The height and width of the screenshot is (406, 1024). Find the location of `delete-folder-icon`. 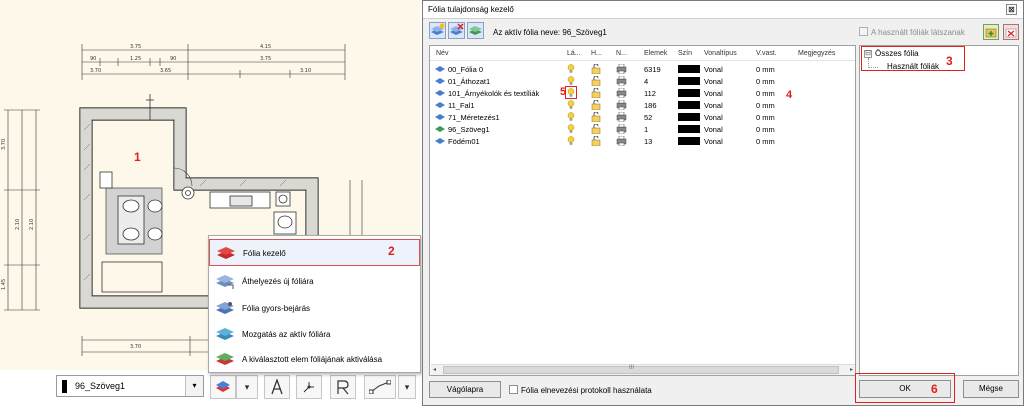

delete-folder-icon is located at coordinates (1011, 33).